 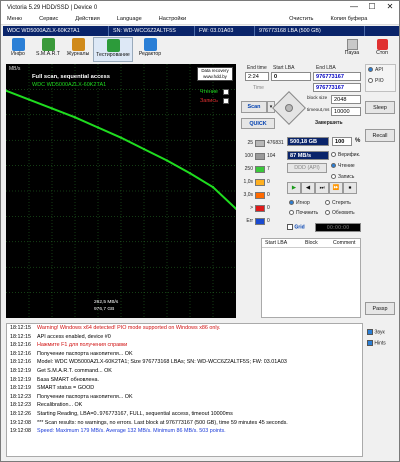 What do you see at coordinates (68, 379) in the screenshot?
I see `log-message: База SMART обновлена.` at bounding box center [68, 379].